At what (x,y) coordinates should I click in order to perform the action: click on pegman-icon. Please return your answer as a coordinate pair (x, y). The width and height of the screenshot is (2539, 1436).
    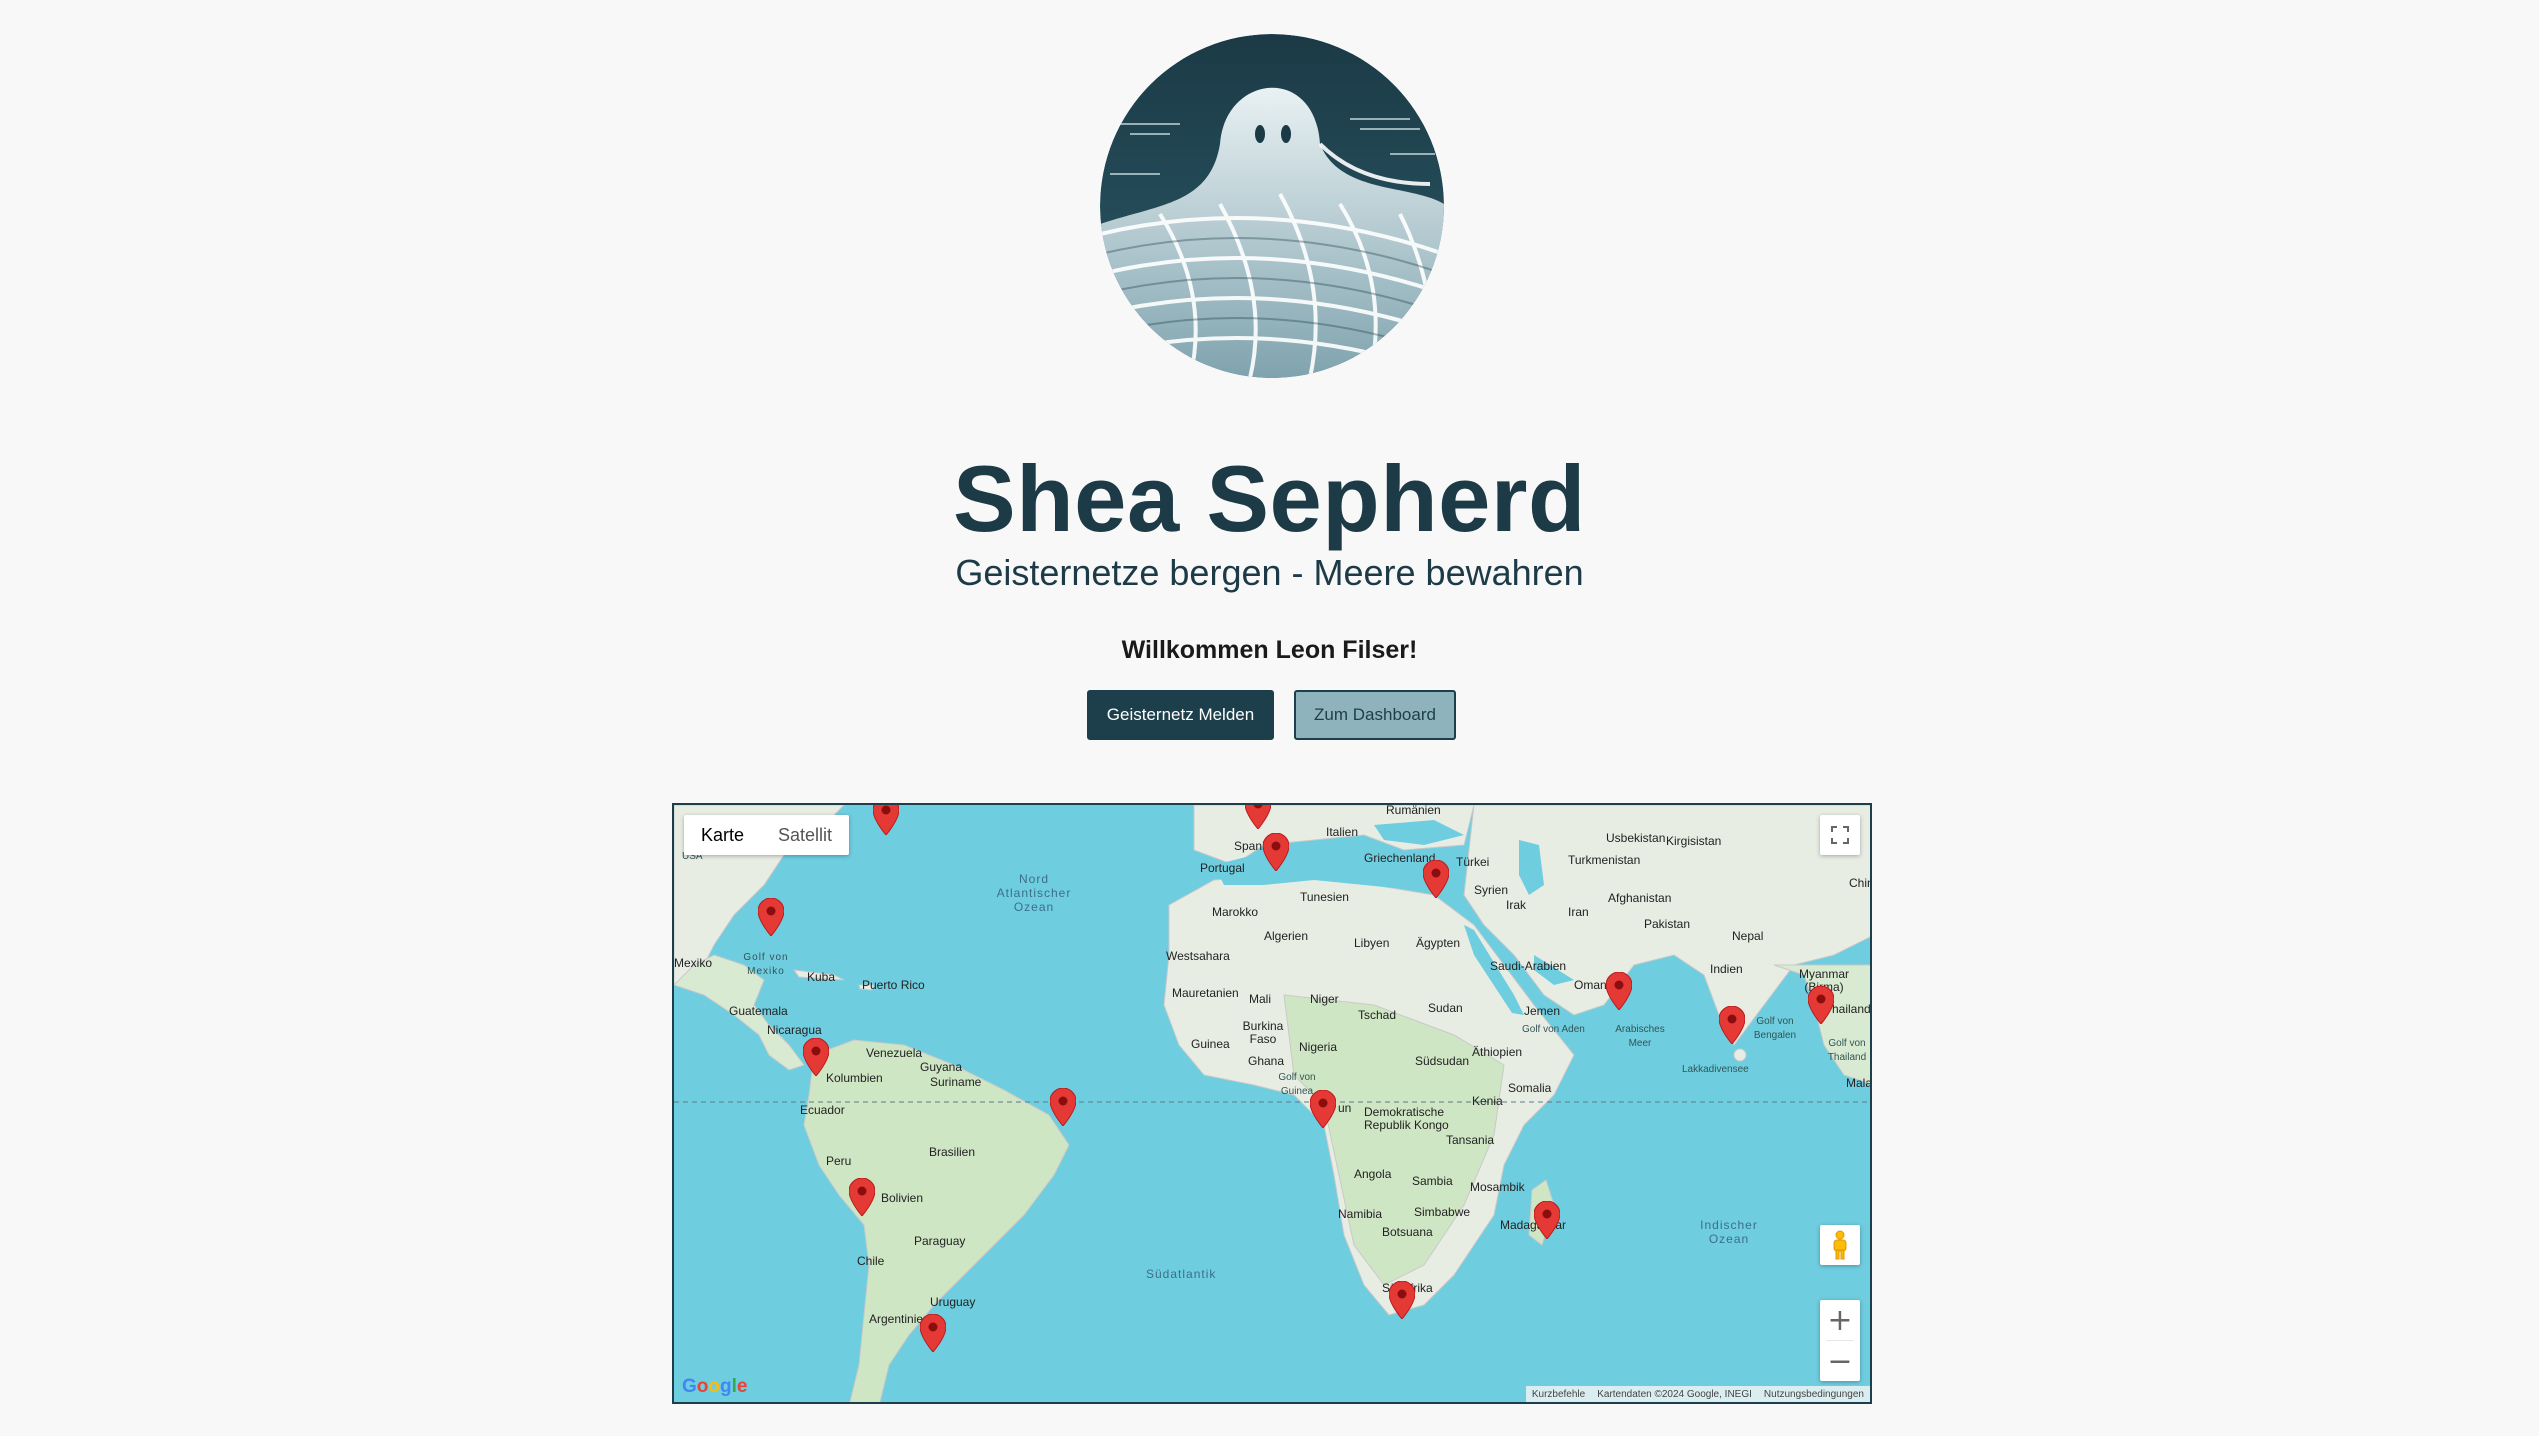
    Looking at the image, I should click on (1840, 1245).